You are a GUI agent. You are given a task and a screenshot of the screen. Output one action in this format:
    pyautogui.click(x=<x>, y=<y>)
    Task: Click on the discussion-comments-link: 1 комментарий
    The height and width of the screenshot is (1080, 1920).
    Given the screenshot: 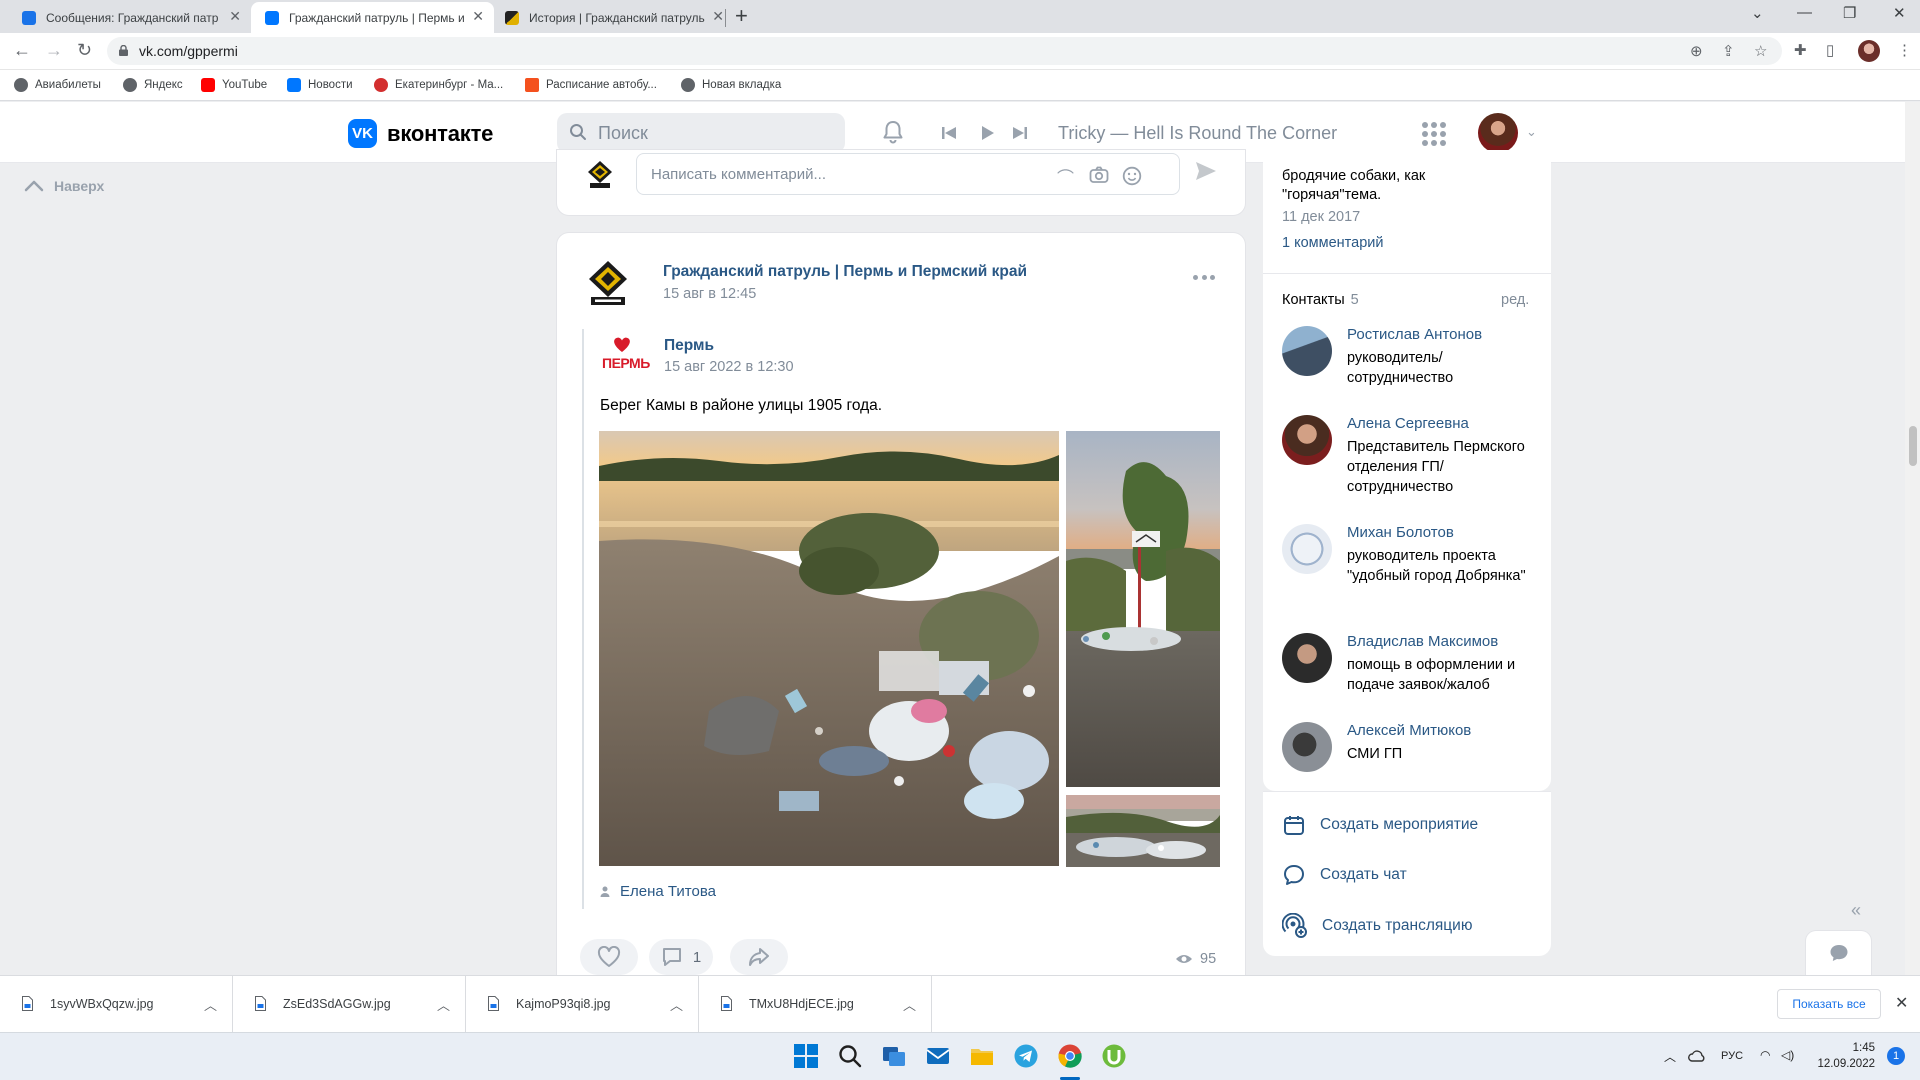 What is the action you would take?
    pyautogui.click(x=1332, y=243)
    